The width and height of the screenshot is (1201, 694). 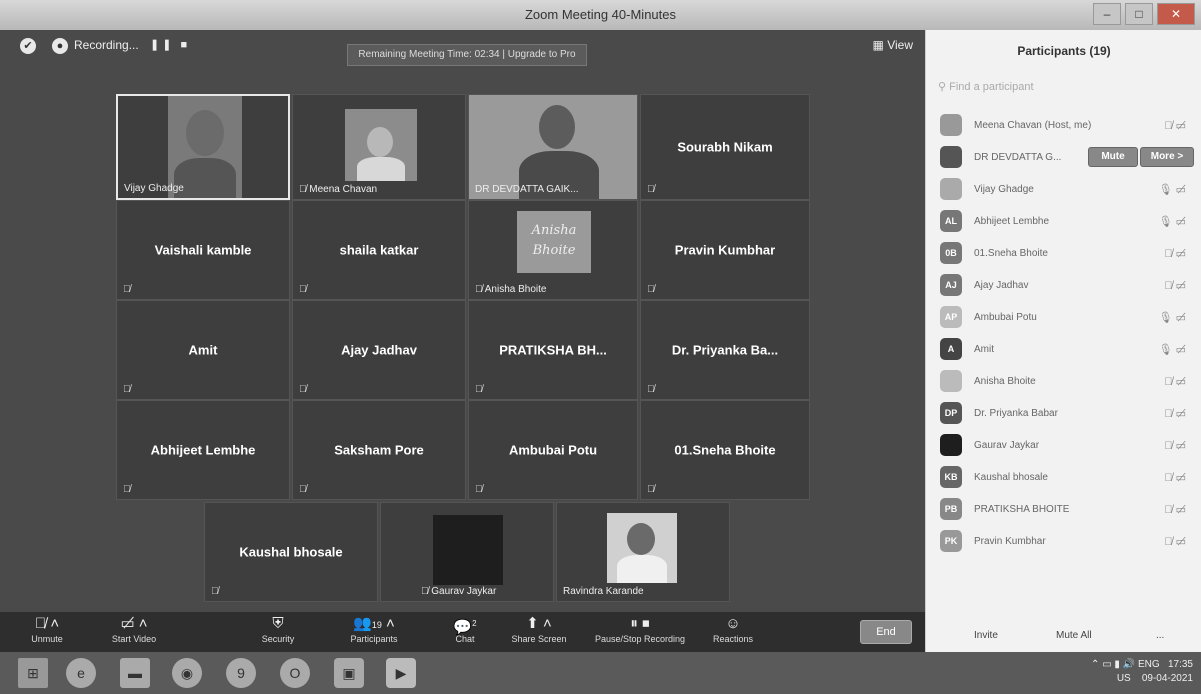 I want to click on video-tile-sneha: 01.Sneha Bhoite 🎙̸, so click(x=725, y=450).